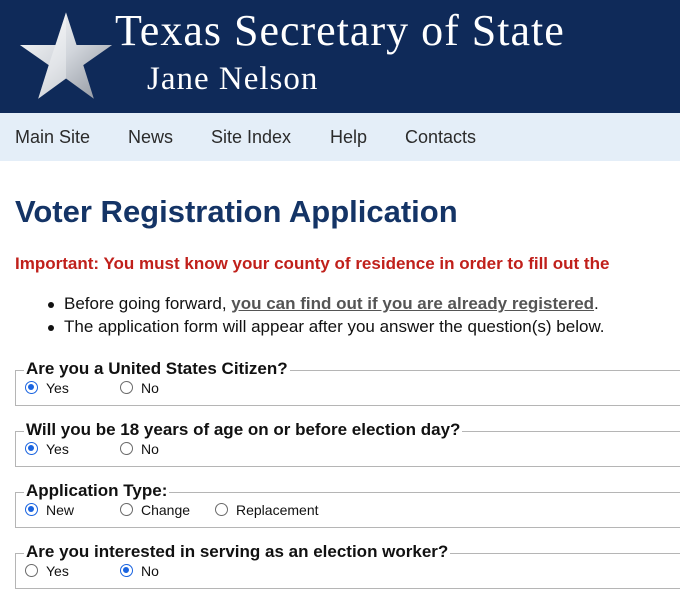 The width and height of the screenshot is (680, 598). I want to click on site-title: Texas Secretary of State, so click(340, 30).